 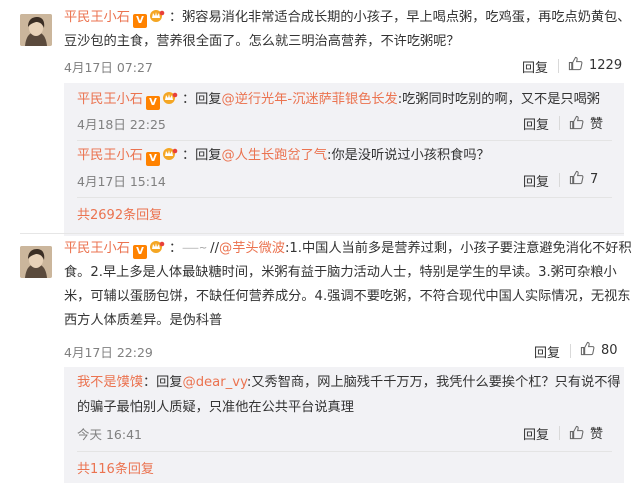 I want to click on like-count: 7, so click(x=594, y=179).